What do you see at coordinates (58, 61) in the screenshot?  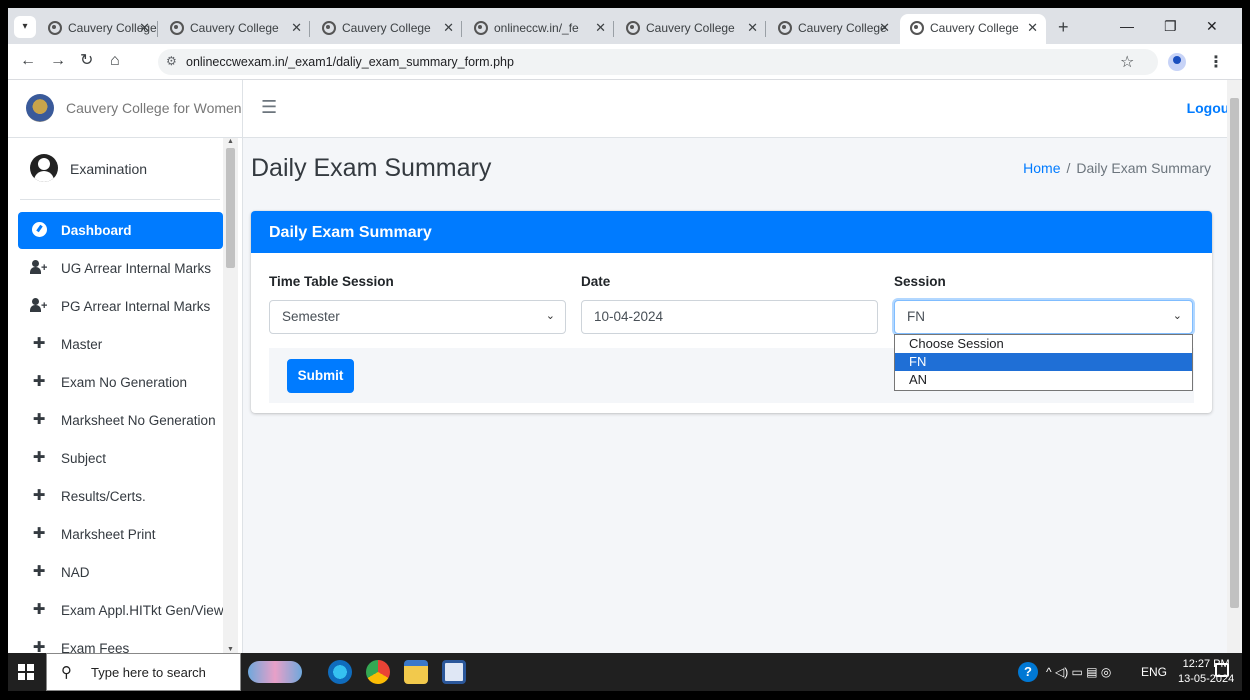 I see `forward-arrow-icon: →` at bounding box center [58, 61].